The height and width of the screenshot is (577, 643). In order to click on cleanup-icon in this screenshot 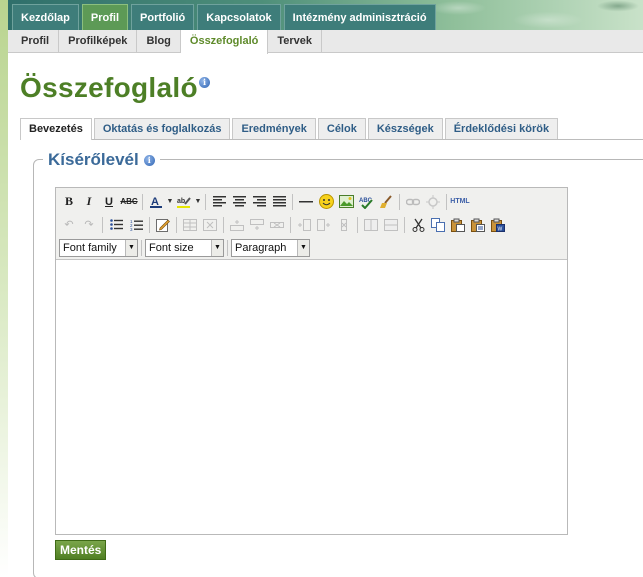, I will do `click(386, 202)`.